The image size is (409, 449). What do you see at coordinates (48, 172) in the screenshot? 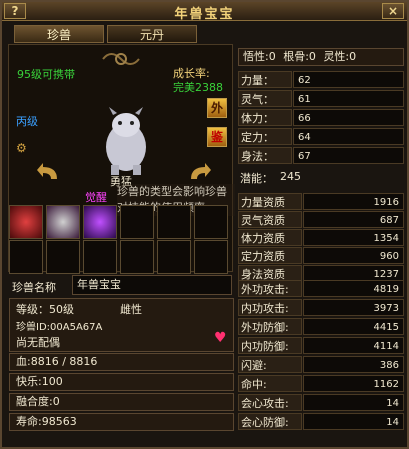
I see `rotate-left-icon` at bounding box center [48, 172].